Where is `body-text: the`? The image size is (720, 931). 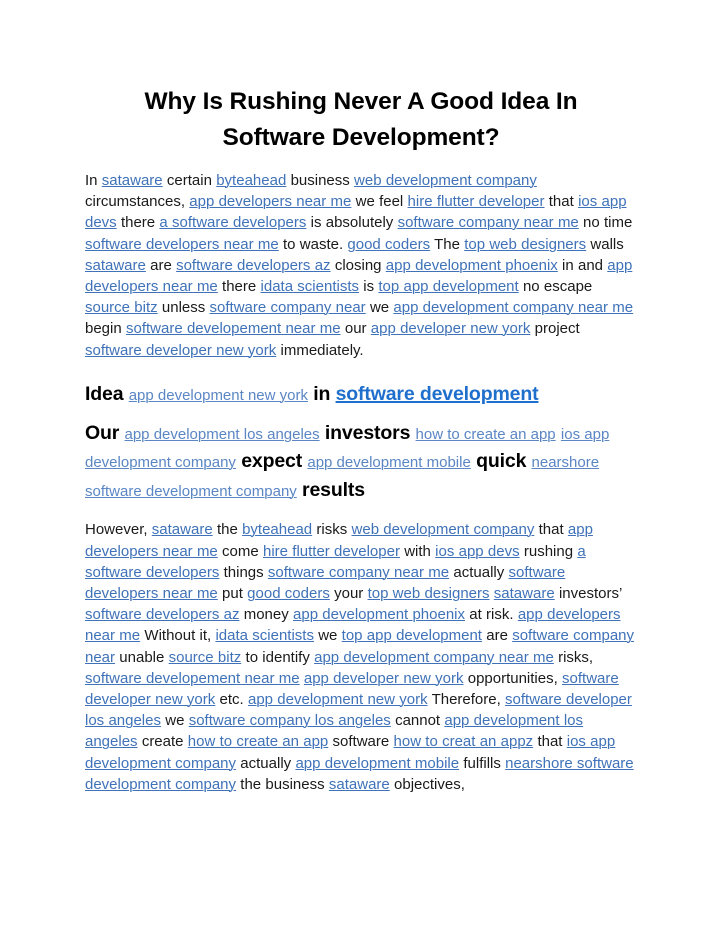 body-text: the is located at coordinates (227, 530).